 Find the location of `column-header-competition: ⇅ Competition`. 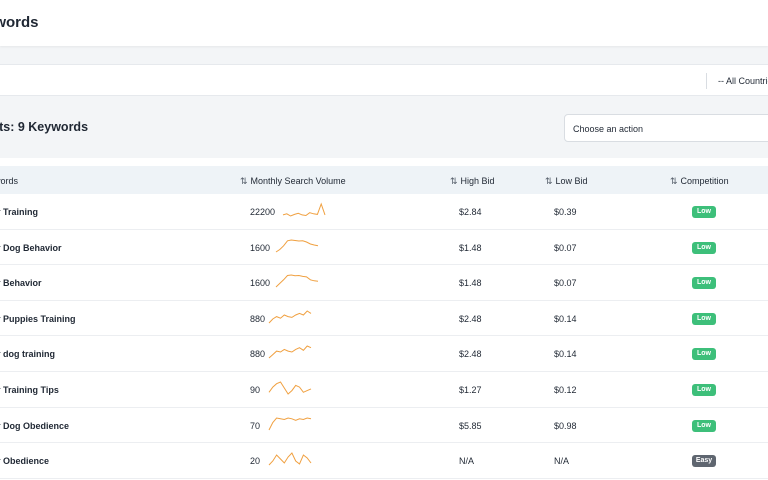

column-header-competition: ⇅ Competition is located at coordinates (699, 181).